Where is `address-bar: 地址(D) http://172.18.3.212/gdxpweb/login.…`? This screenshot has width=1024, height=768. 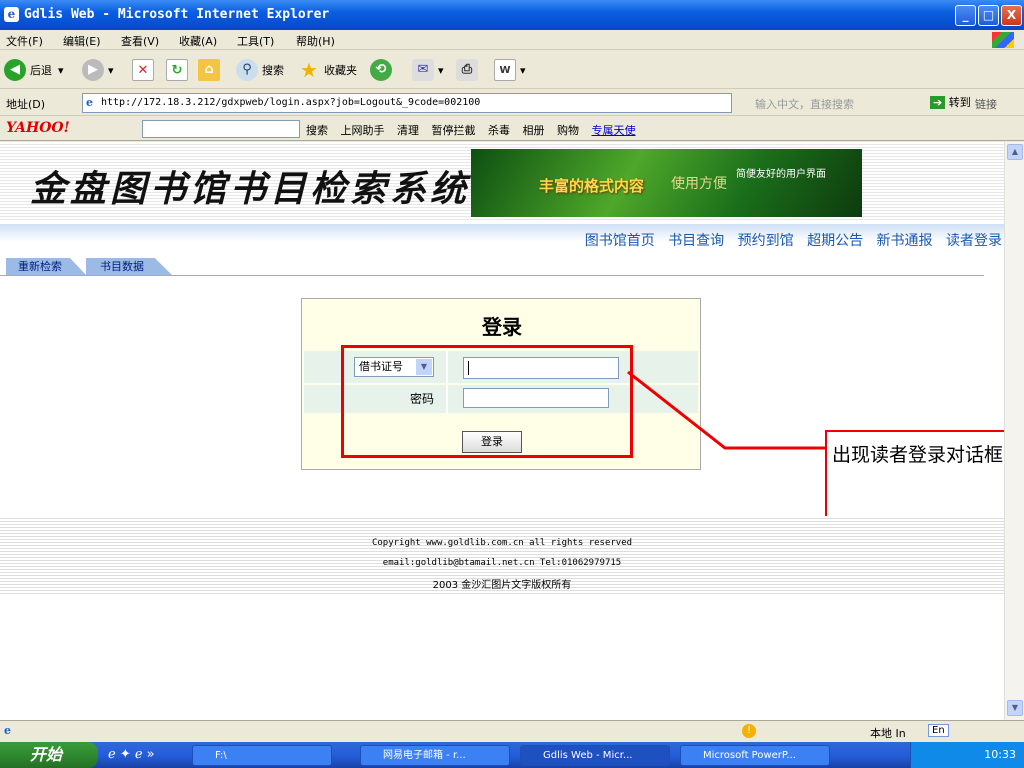
address-bar: 地址(D) http://172.18.3.212/gdxpweb/login.… is located at coordinates (512, 103).